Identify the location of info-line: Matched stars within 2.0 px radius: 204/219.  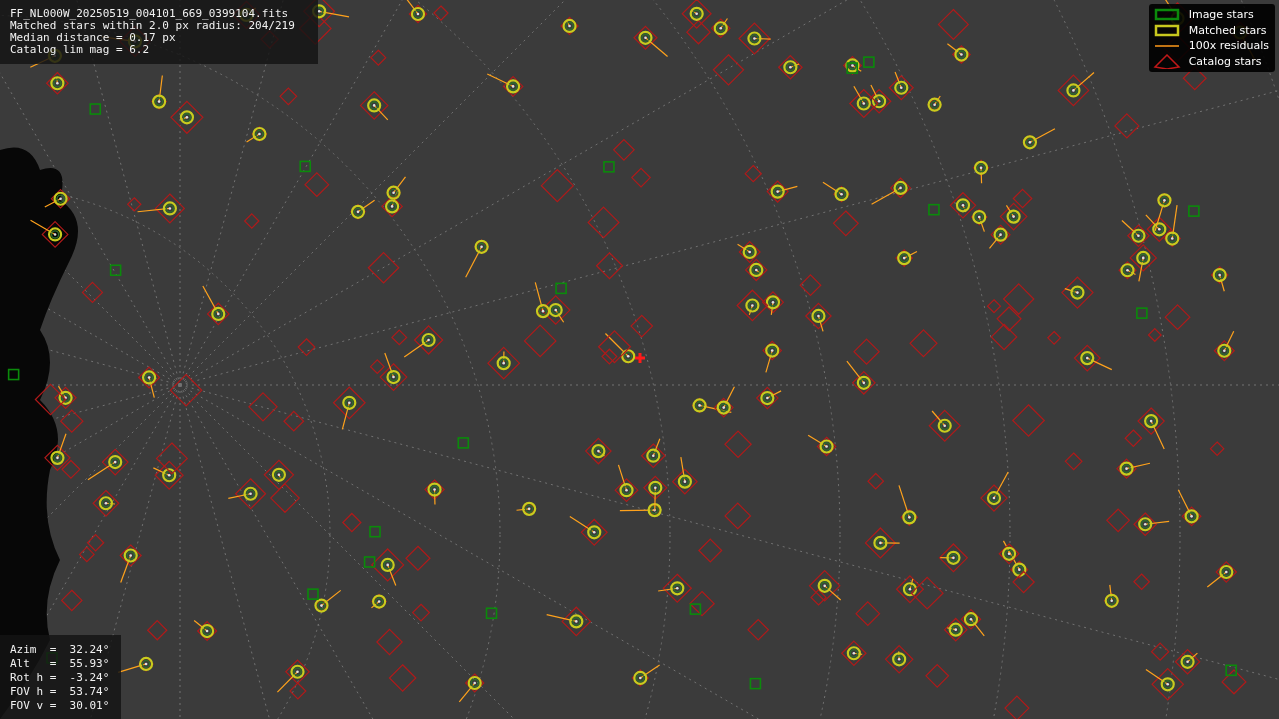
(153, 26).